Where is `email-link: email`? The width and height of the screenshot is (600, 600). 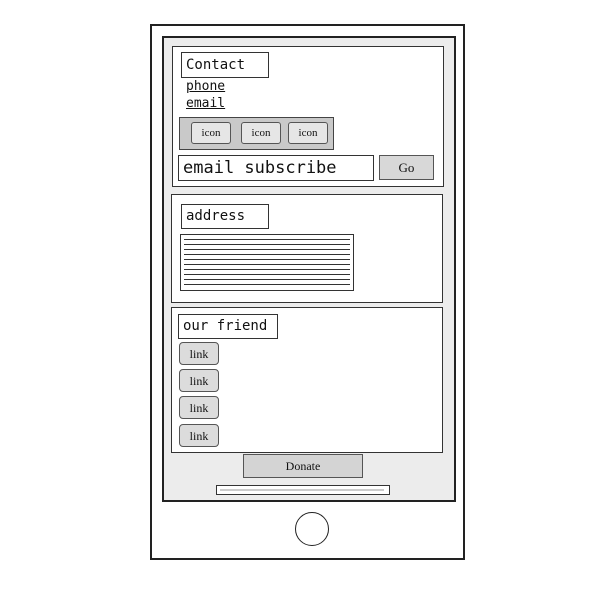 email-link: email is located at coordinates (205, 103).